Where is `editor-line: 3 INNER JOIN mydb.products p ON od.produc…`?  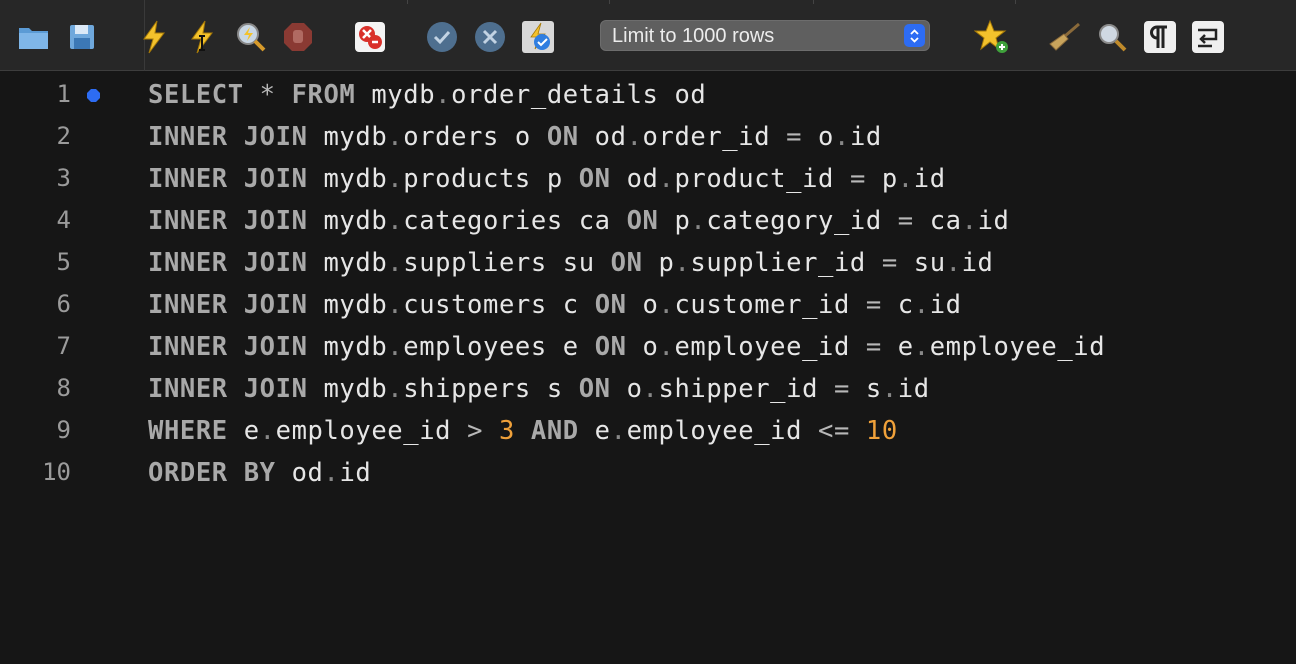 editor-line: 3 INNER JOIN mydb.products p ON od.produc… is located at coordinates (648, 177).